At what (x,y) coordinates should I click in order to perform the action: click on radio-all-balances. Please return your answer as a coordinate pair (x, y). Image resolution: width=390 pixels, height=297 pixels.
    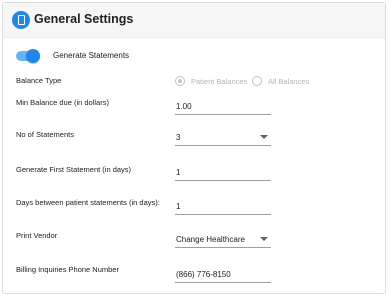
    Looking at the image, I should click on (257, 81).